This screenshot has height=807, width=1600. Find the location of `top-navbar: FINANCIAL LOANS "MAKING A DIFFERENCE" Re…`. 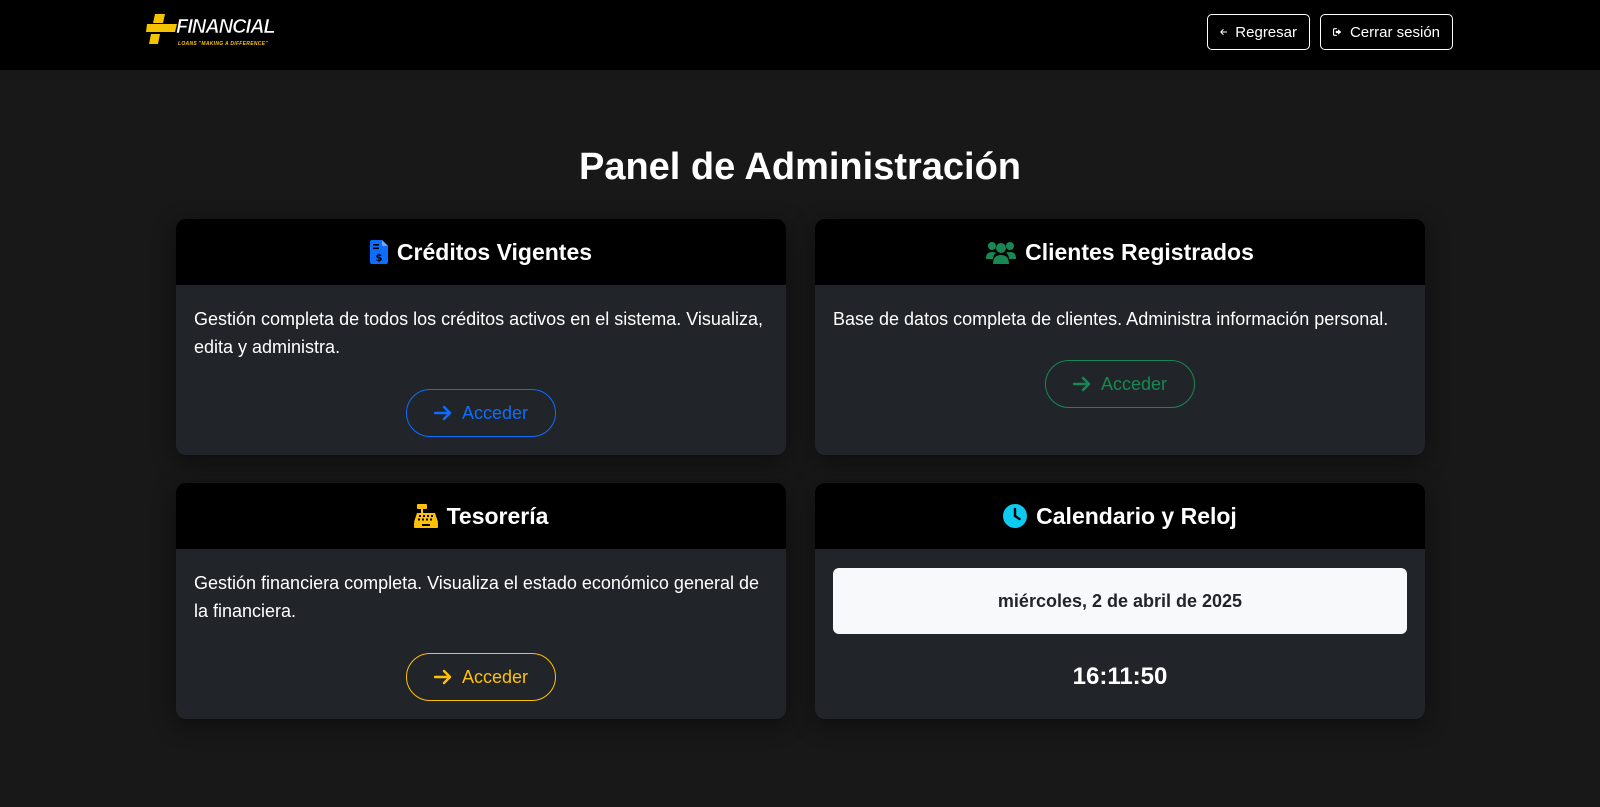

top-navbar: FINANCIAL LOANS "MAKING A DIFFERENCE" Re… is located at coordinates (800, 35).